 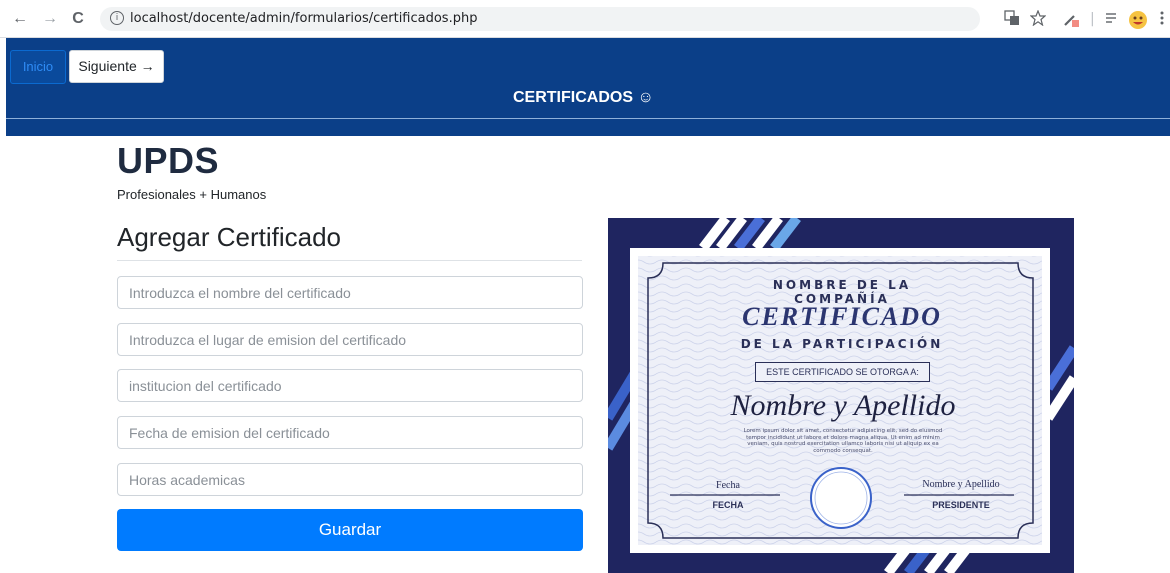 What do you see at coordinates (1112, 20) in the screenshot?
I see `reading-list-icon` at bounding box center [1112, 20].